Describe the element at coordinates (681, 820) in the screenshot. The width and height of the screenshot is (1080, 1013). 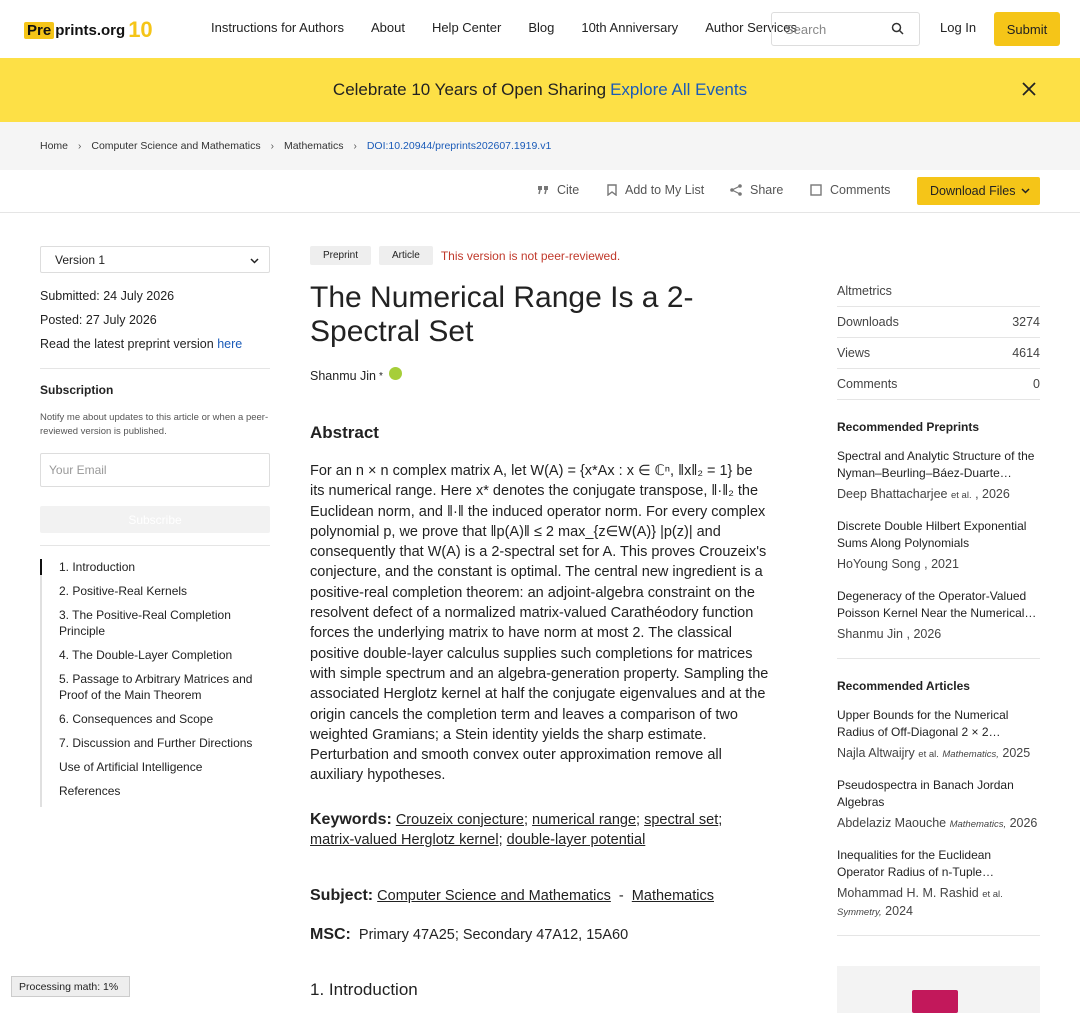
I see `keyword-link: spectral set` at that location.